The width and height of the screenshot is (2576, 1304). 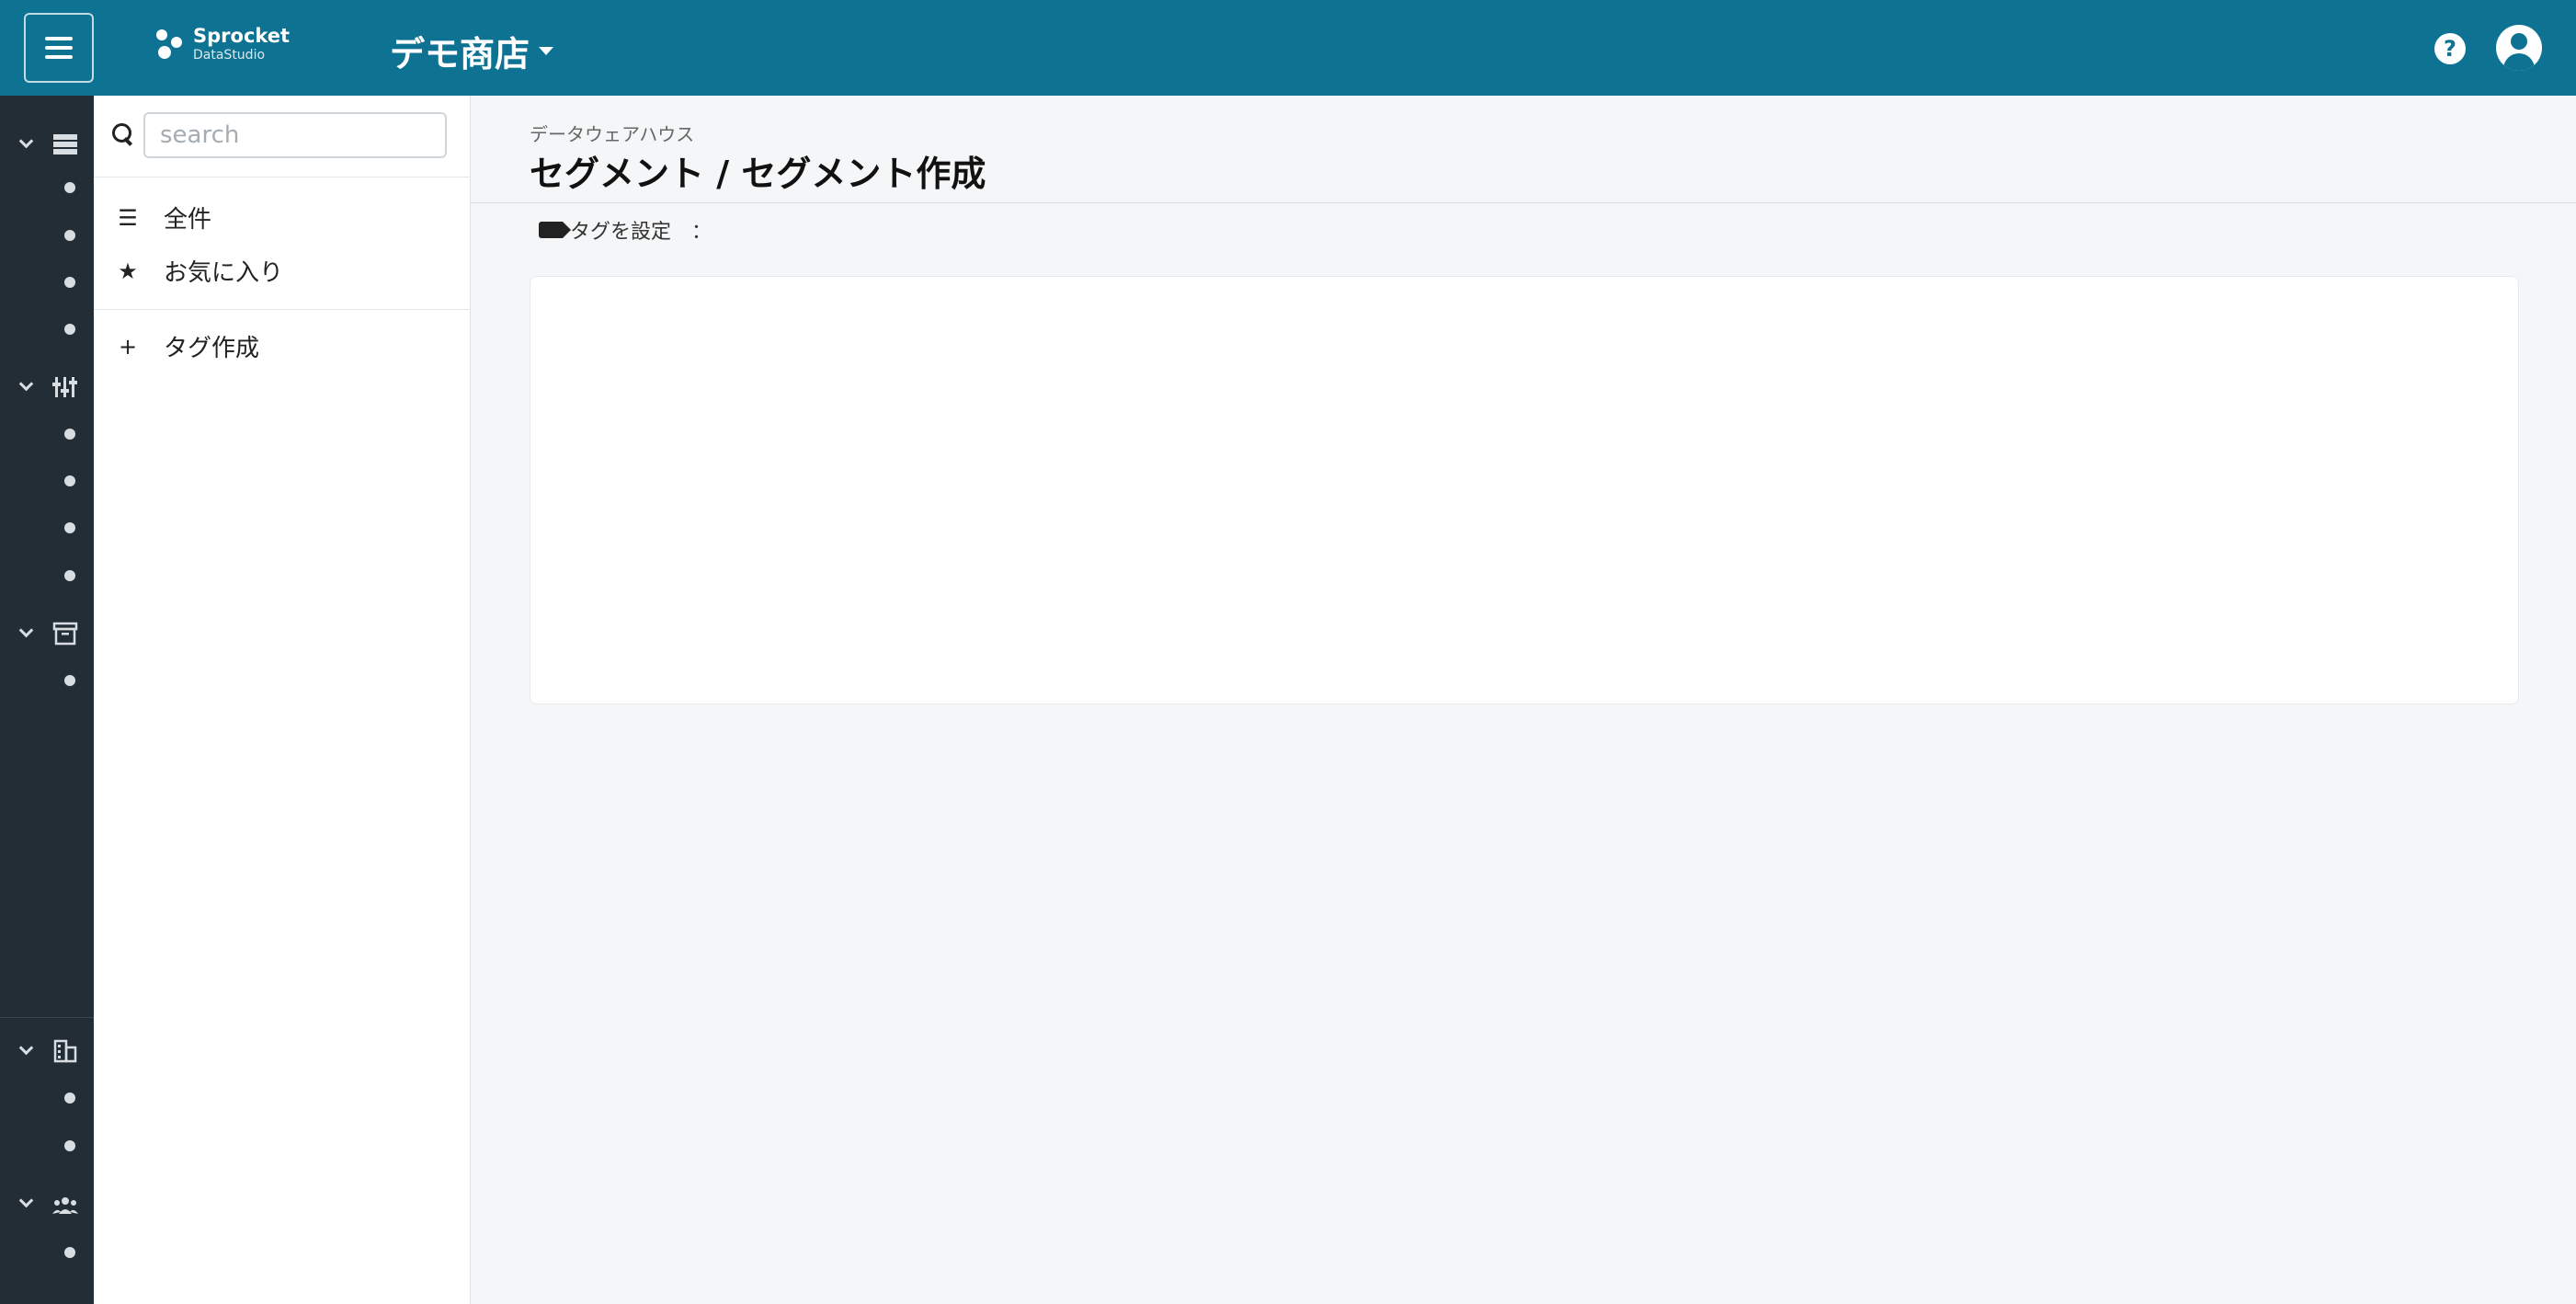 I want to click on search-icon, so click(x=123, y=134).